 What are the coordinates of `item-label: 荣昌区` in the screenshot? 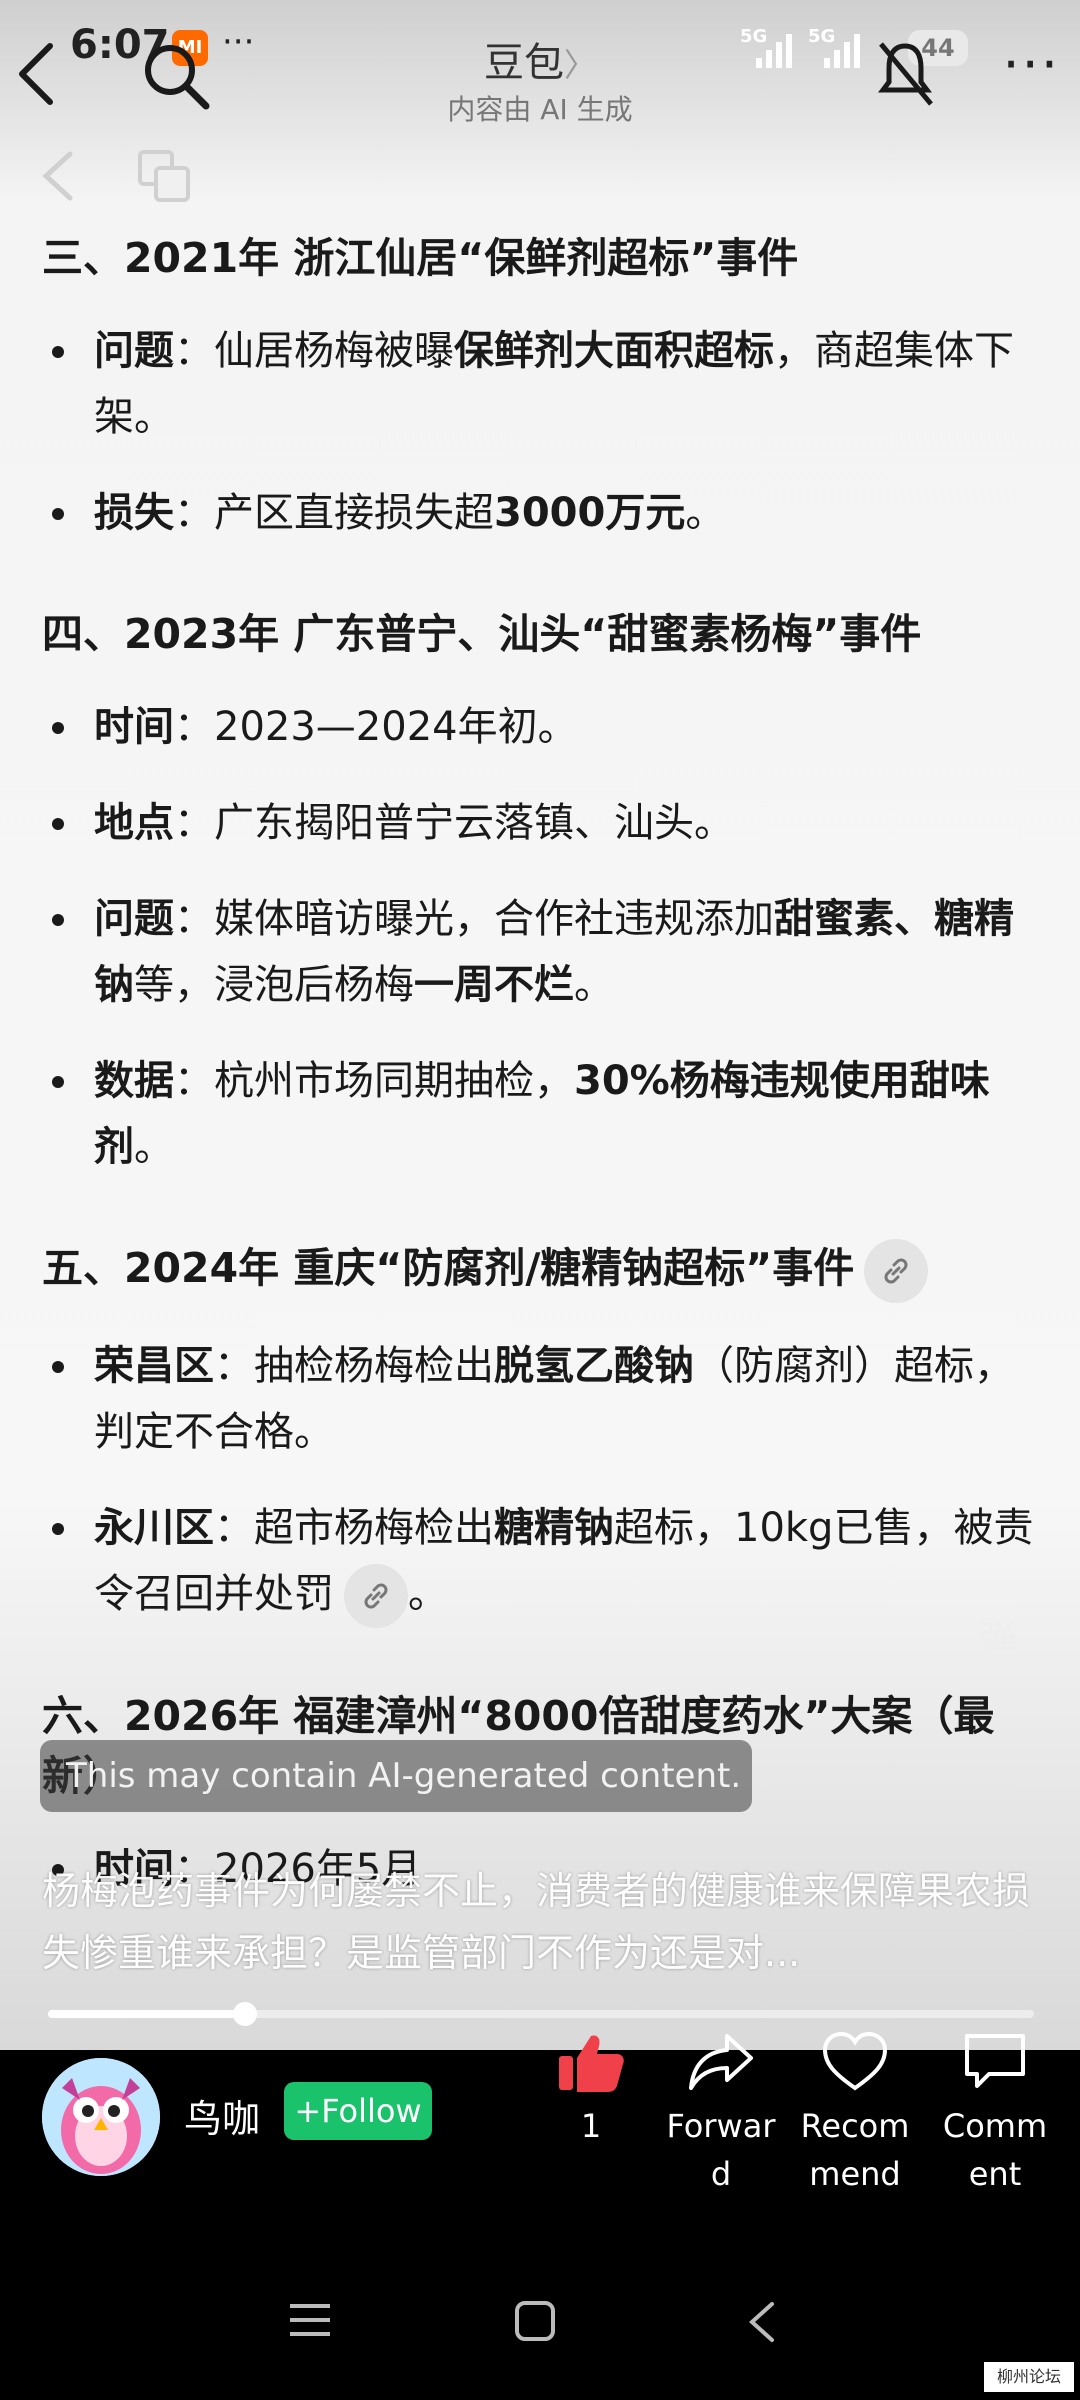 It's located at (154, 1366).